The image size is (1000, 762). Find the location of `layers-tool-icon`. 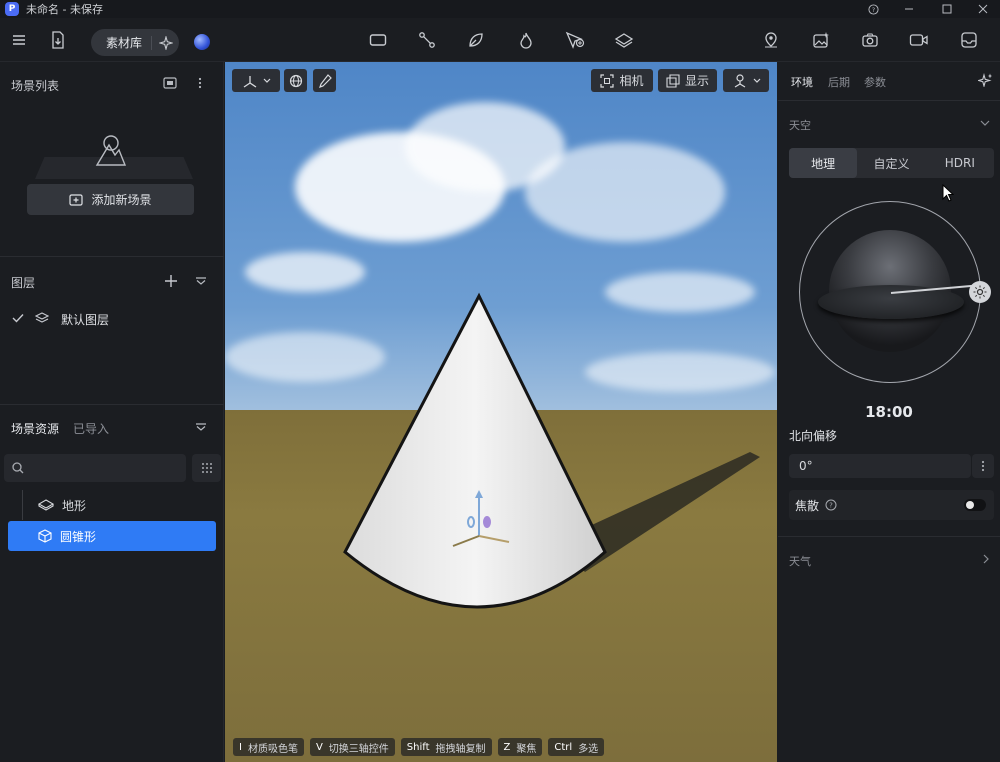

layers-tool-icon is located at coordinates (624, 40).